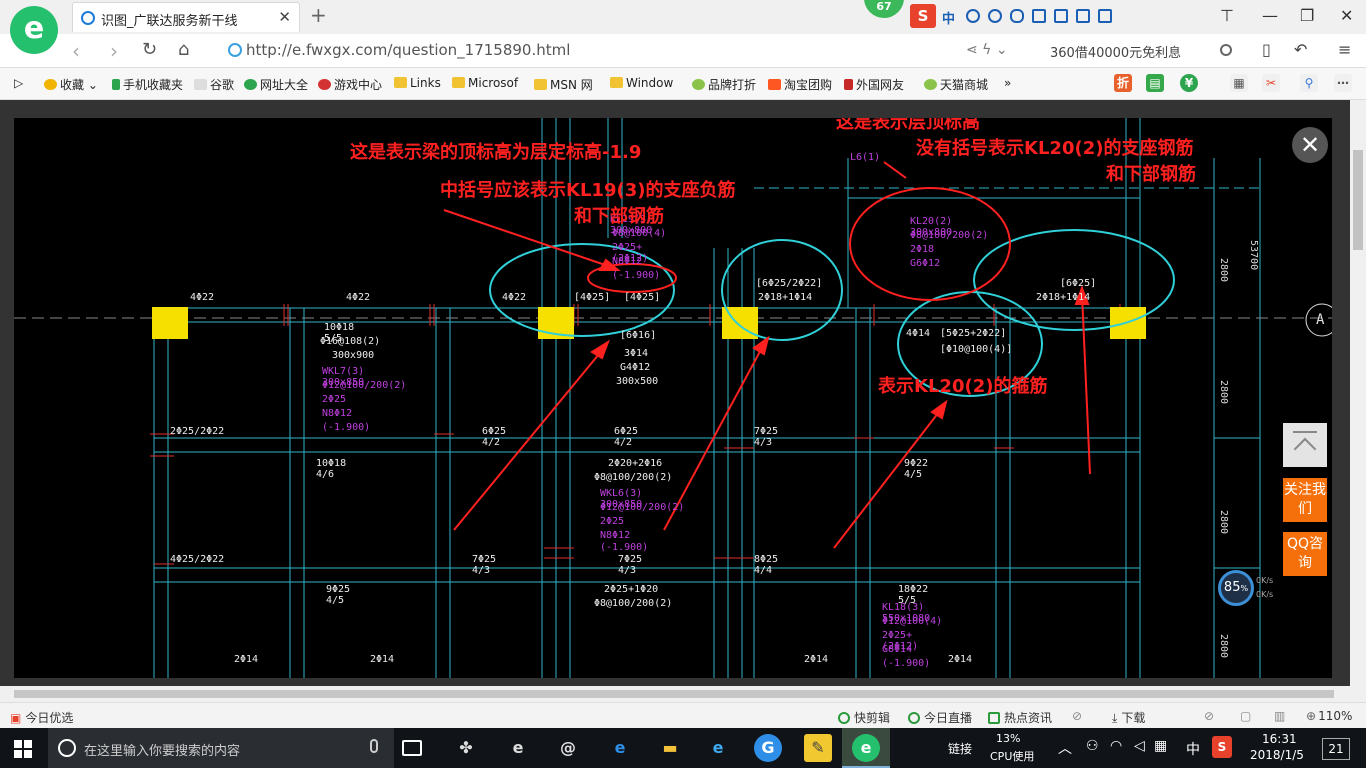 The height and width of the screenshot is (768, 1366). I want to click on clock-date: 2018/1/5, so click(1277, 755).